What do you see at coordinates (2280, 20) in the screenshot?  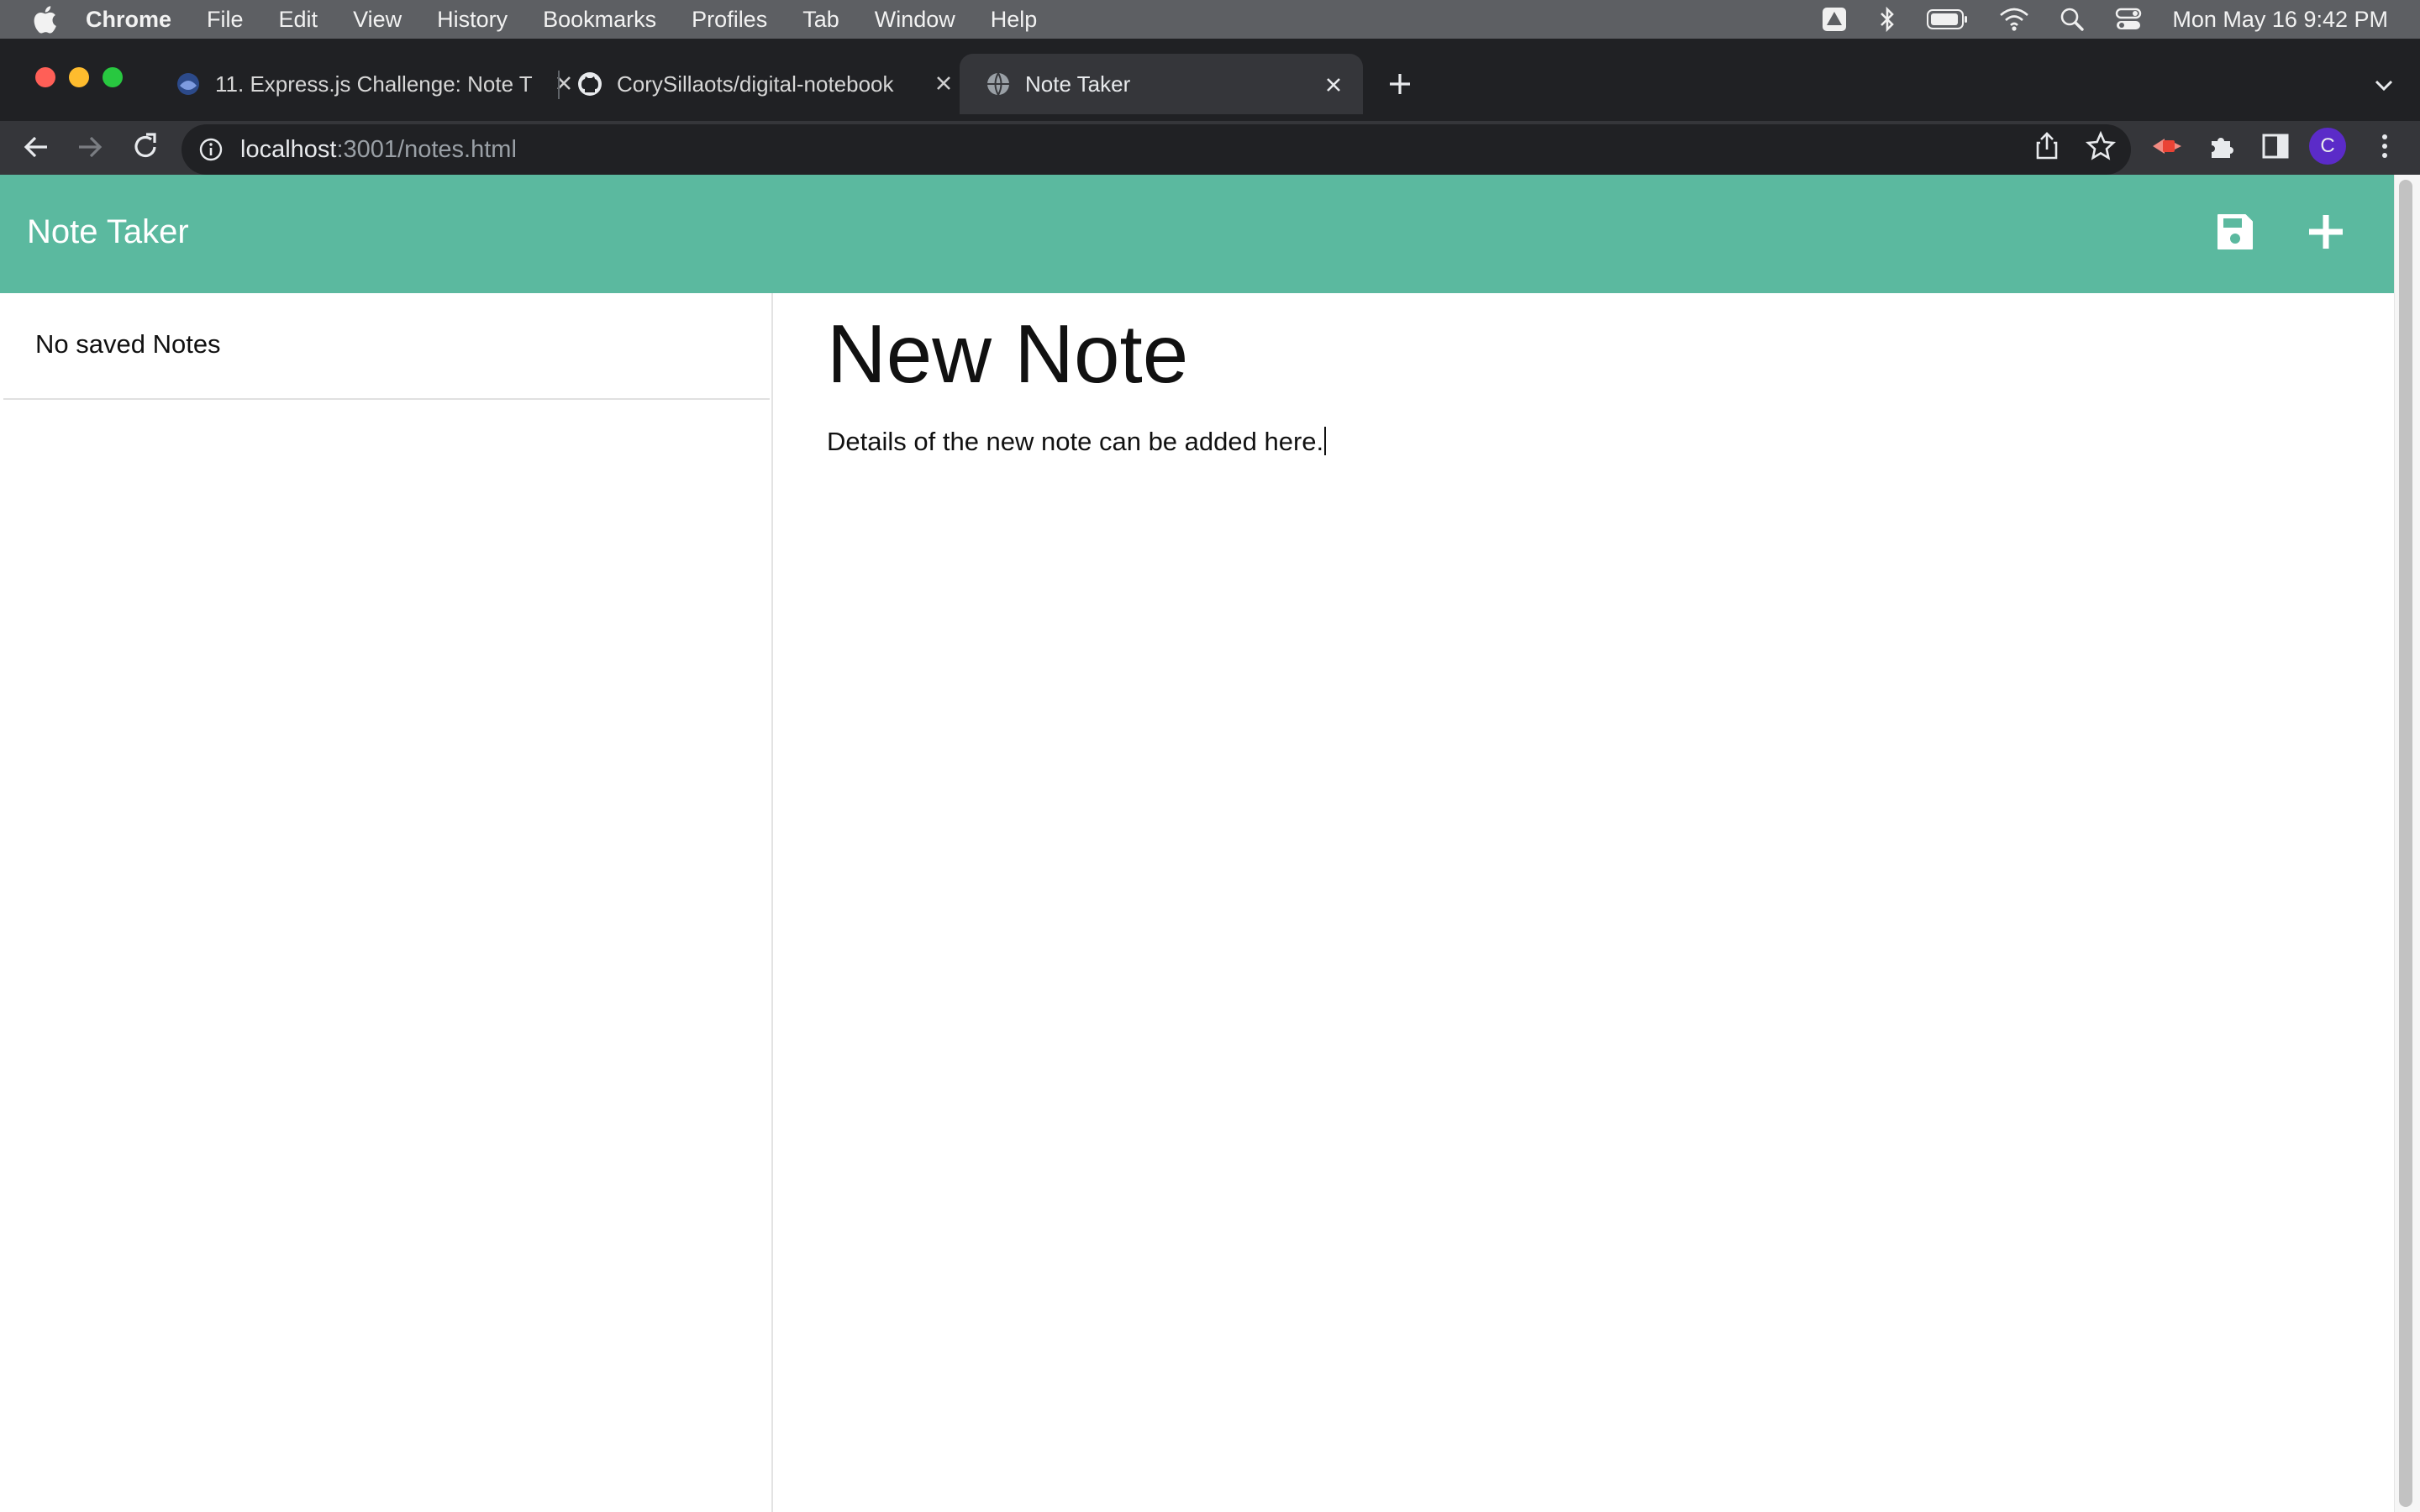 I see `menubar-clock: Mon May 16 9:42 PM` at bounding box center [2280, 20].